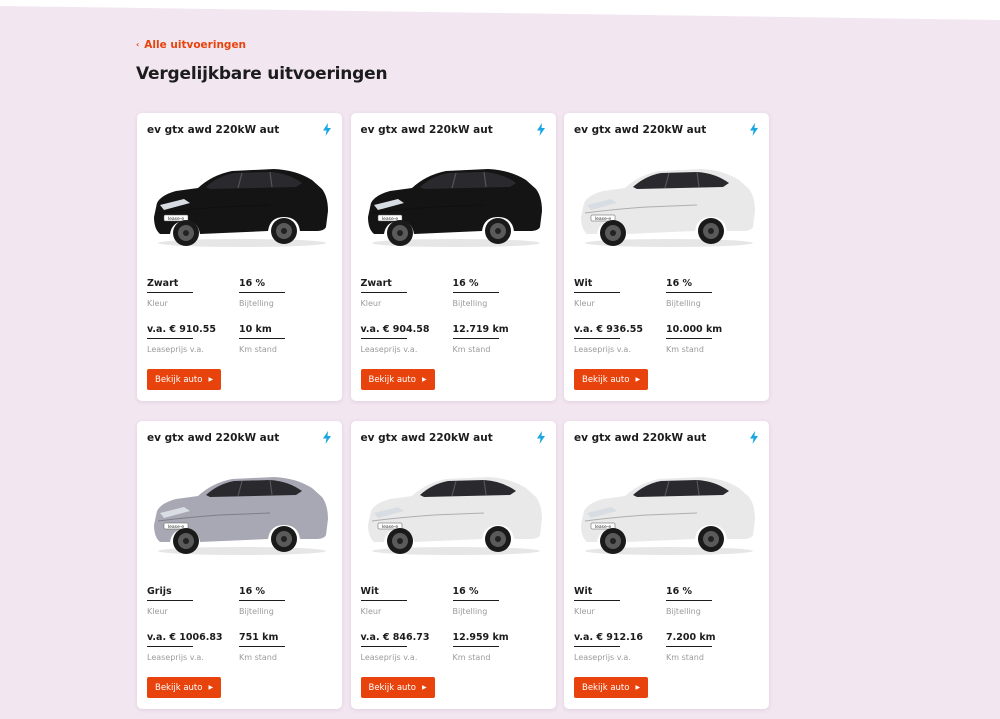 This screenshot has width=1000, height=719. What do you see at coordinates (608, 339) in the screenshot?
I see `spec-price: v.a. € 936.55 Leaseprijs v.a.` at bounding box center [608, 339].